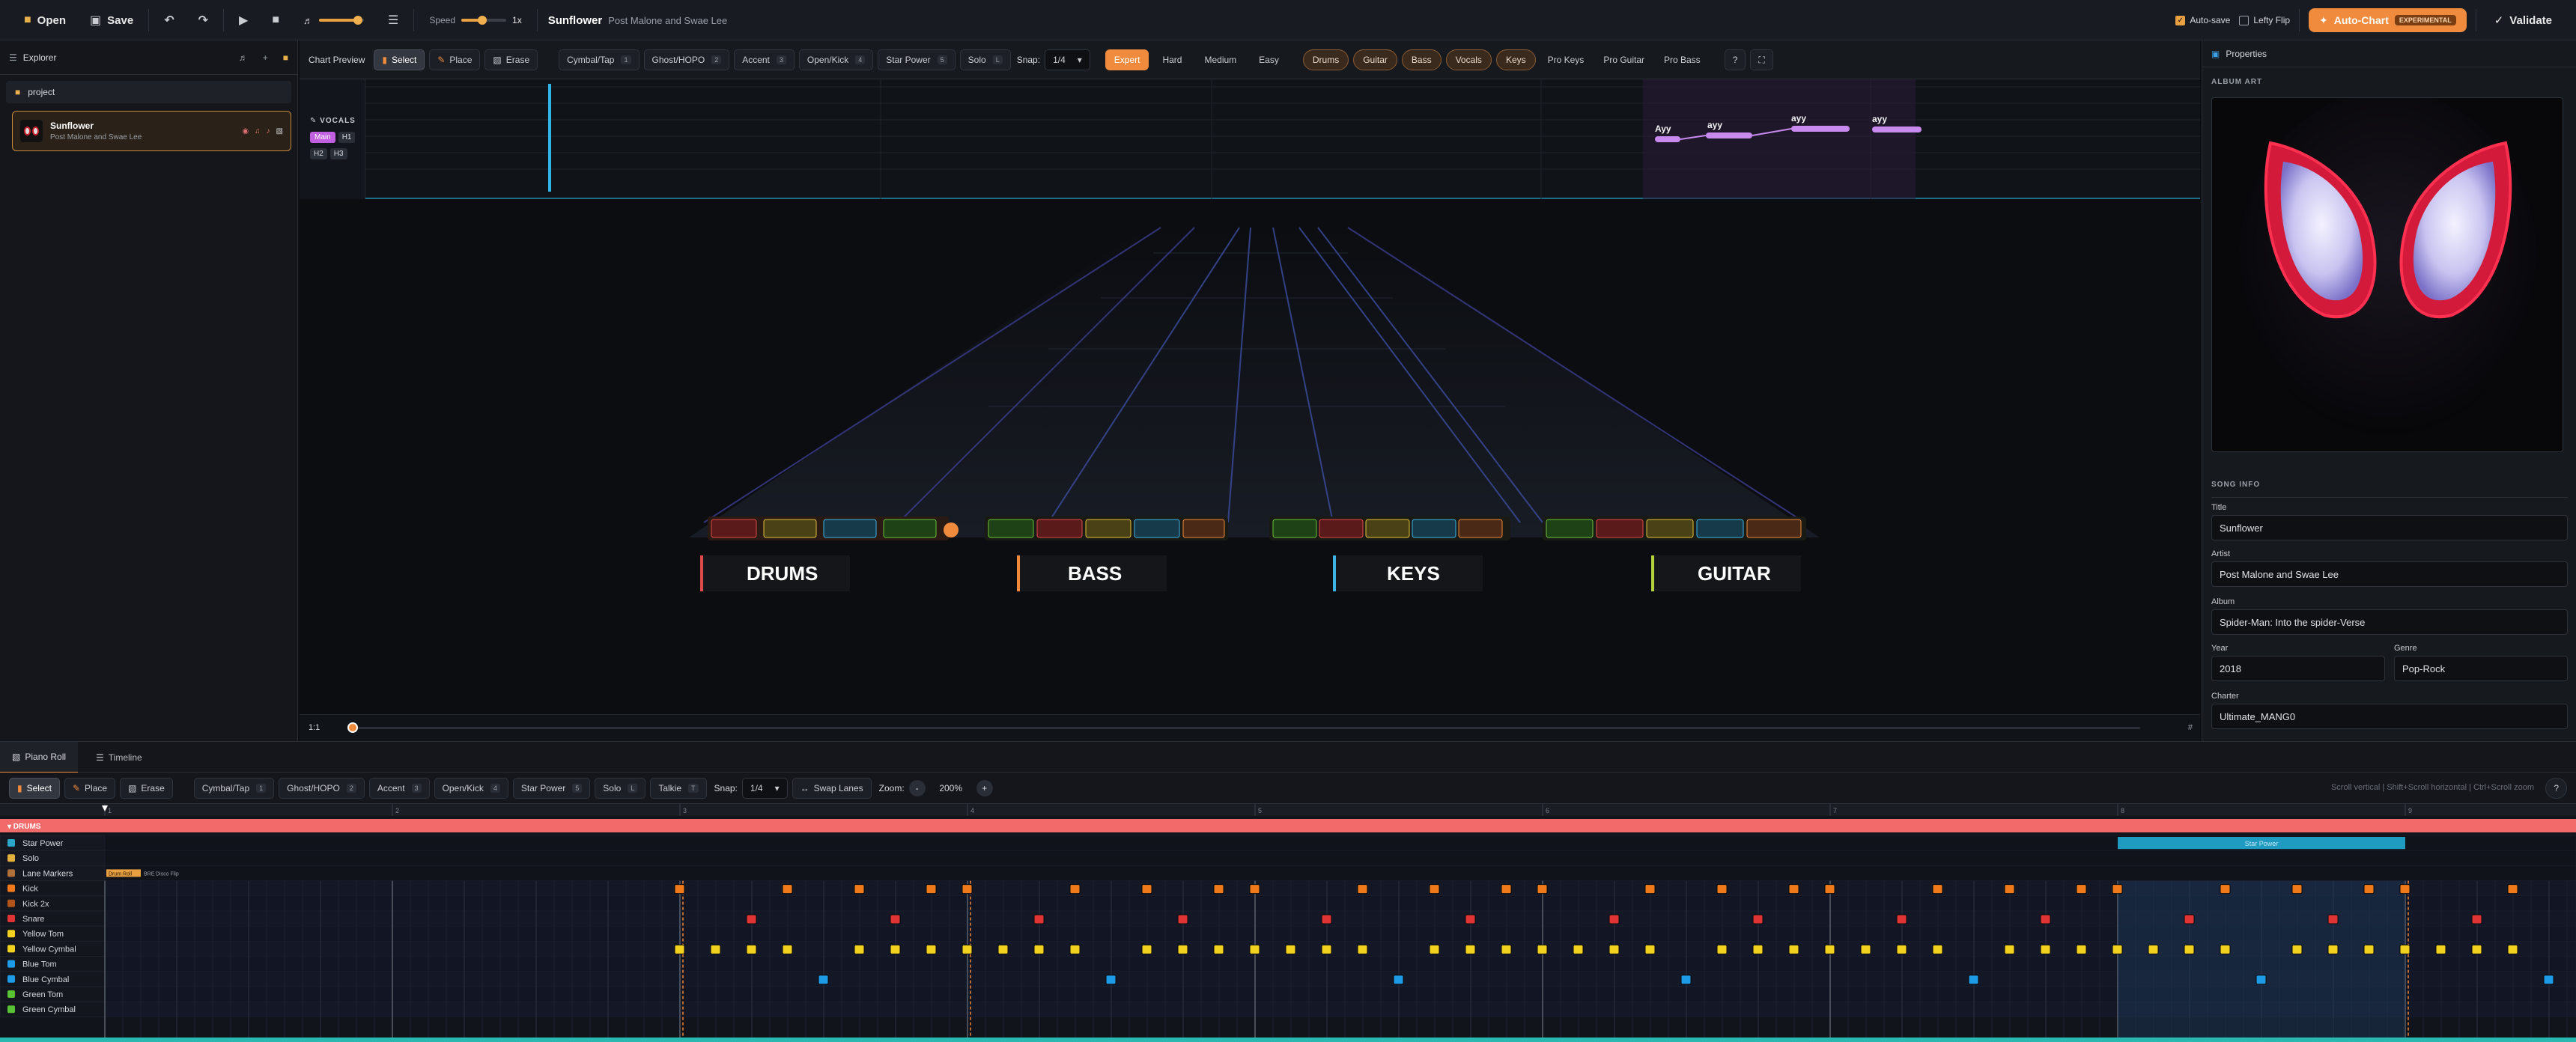 This screenshot has height=1042, width=2576. I want to click on folder-icon: ■, so click(285, 58).